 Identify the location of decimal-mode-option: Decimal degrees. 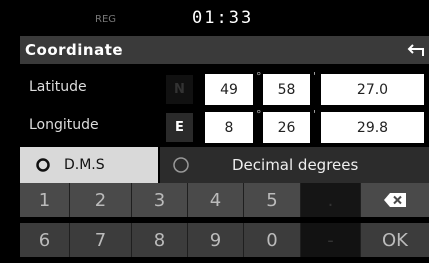
(294, 165).